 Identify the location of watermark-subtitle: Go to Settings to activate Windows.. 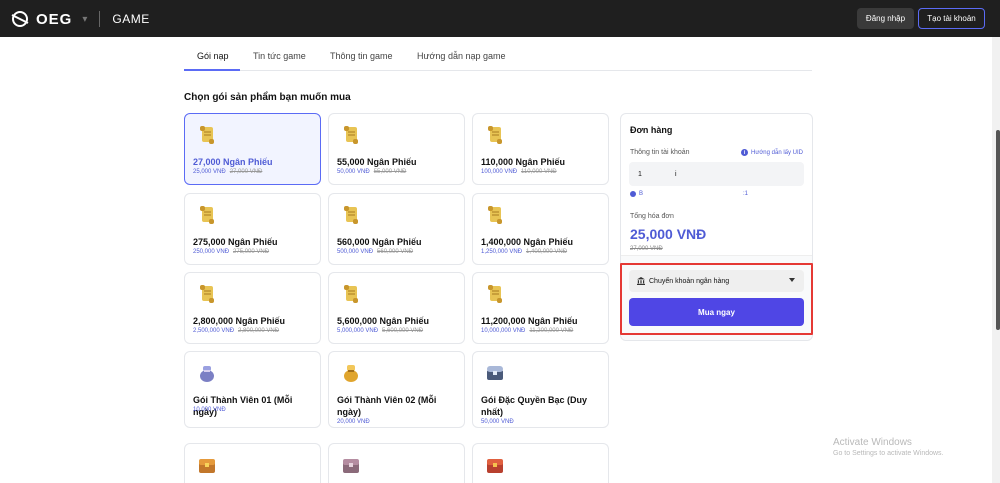
(888, 453).